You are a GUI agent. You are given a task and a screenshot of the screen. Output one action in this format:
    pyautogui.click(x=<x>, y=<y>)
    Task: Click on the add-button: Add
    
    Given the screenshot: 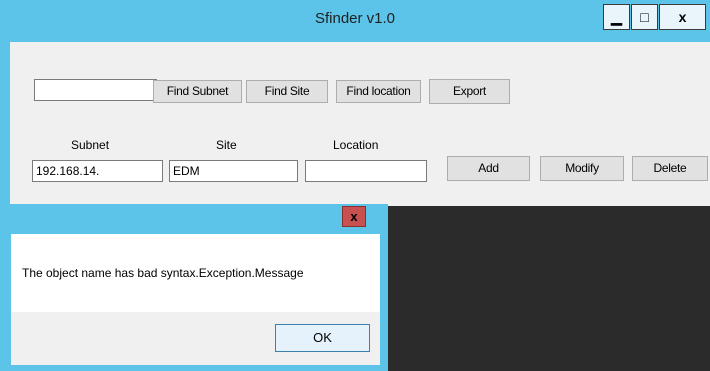 What is the action you would take?
    pyautogui.click(x=488, y=168)
    